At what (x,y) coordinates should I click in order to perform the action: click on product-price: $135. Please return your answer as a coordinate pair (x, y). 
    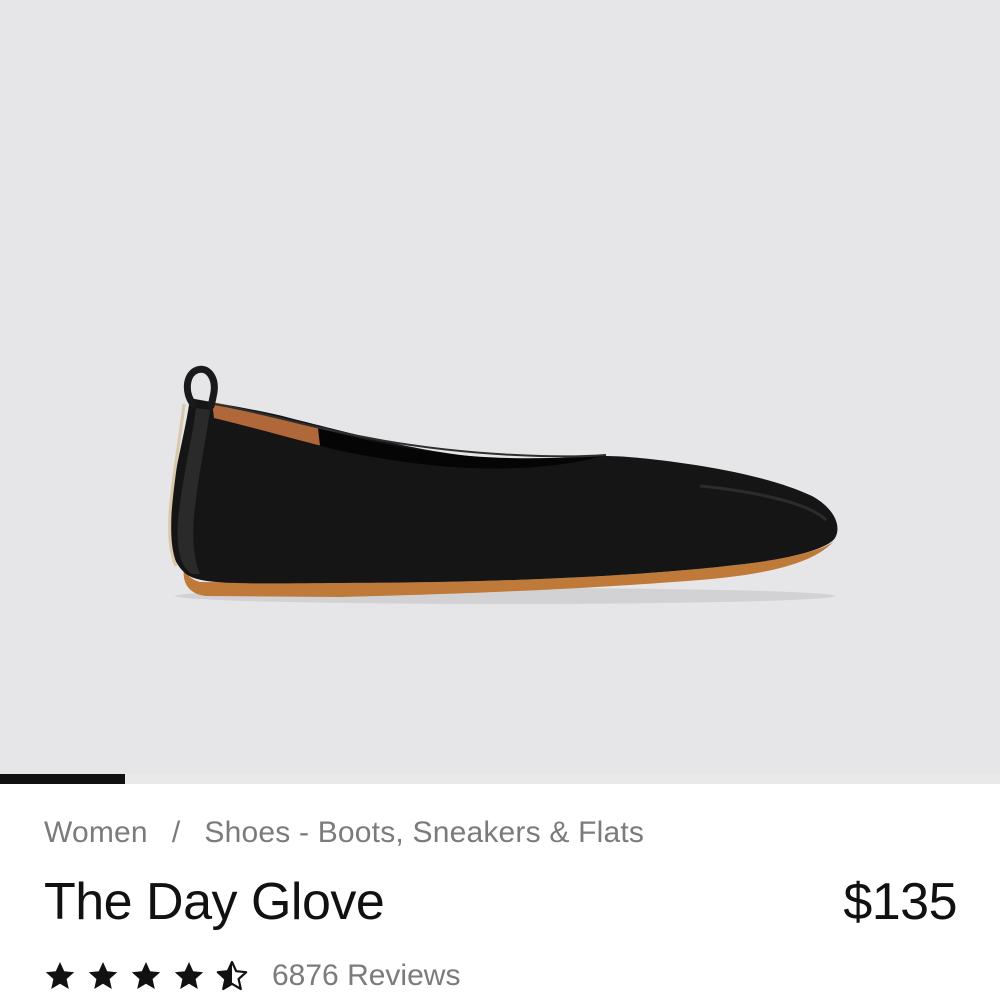
    Looking at the image, I should click on (900, 902).